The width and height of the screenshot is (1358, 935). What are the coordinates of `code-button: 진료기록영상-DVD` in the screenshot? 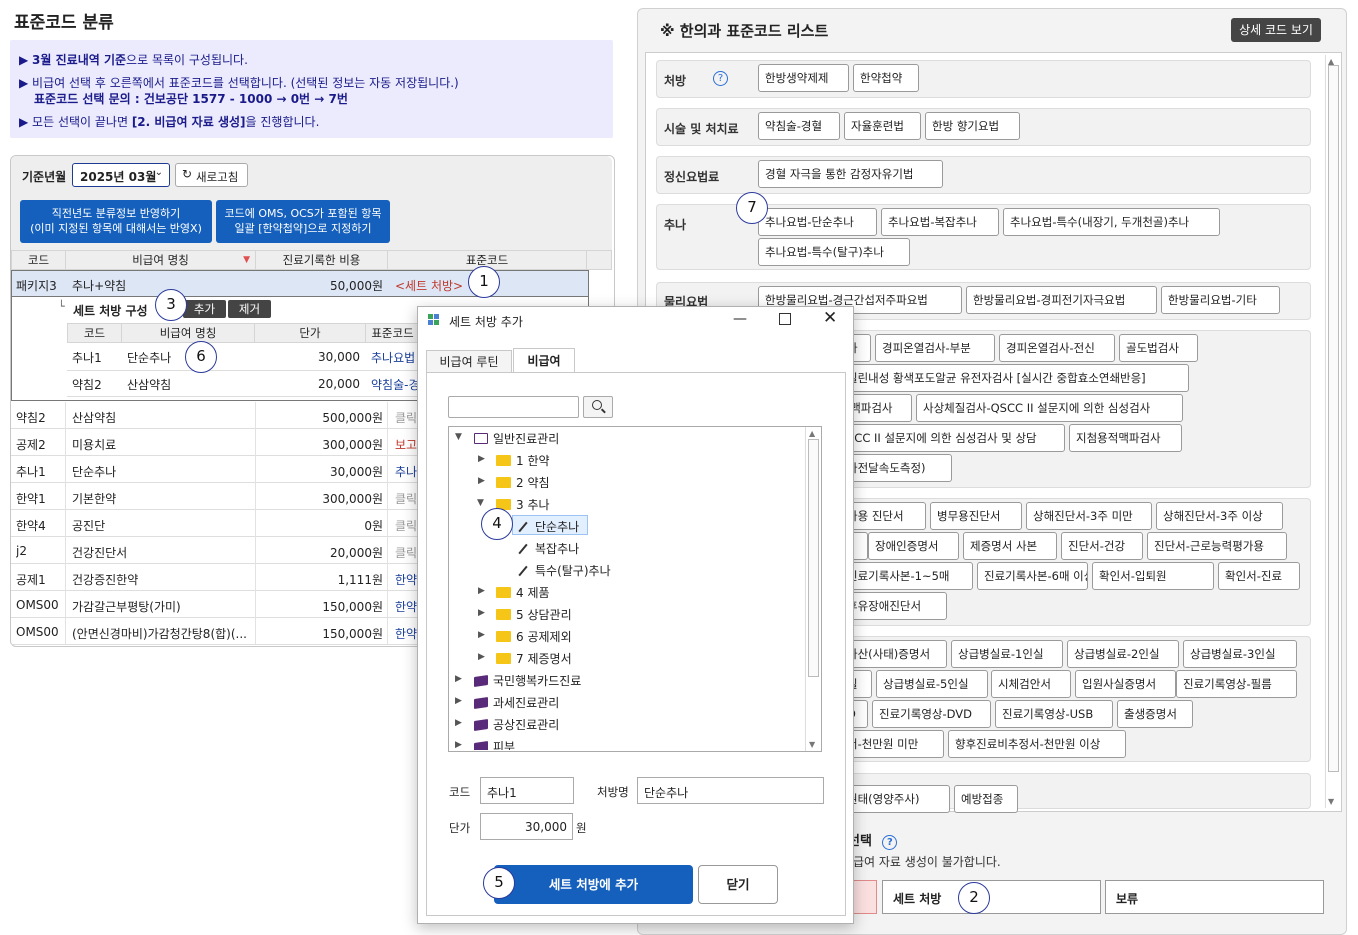 It's located at (931, 714).